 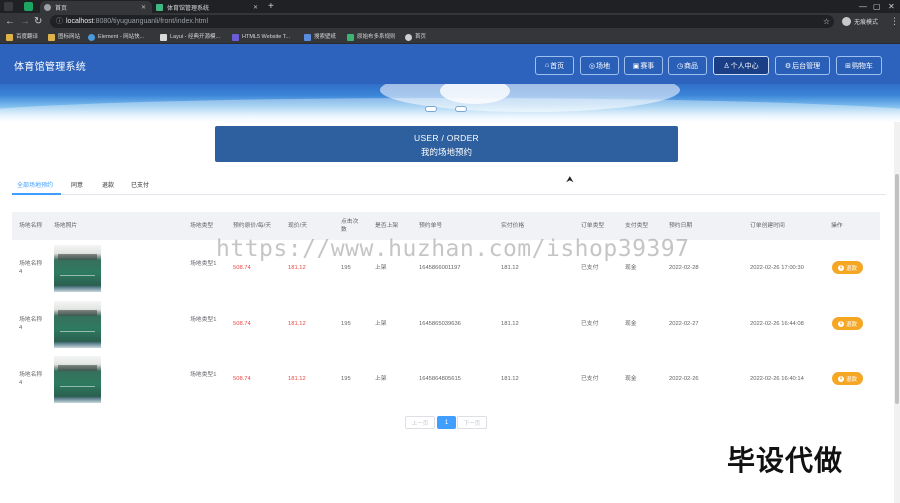 I want to click on pagination-prev-button: 上一页, so click(x=420, y=422).